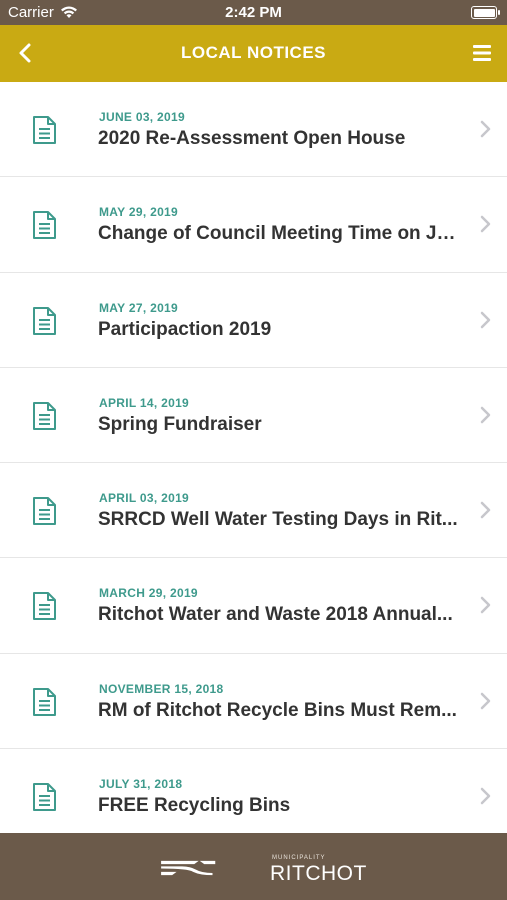  I want to click on hamburger-menu-icon, so click(482, 53).